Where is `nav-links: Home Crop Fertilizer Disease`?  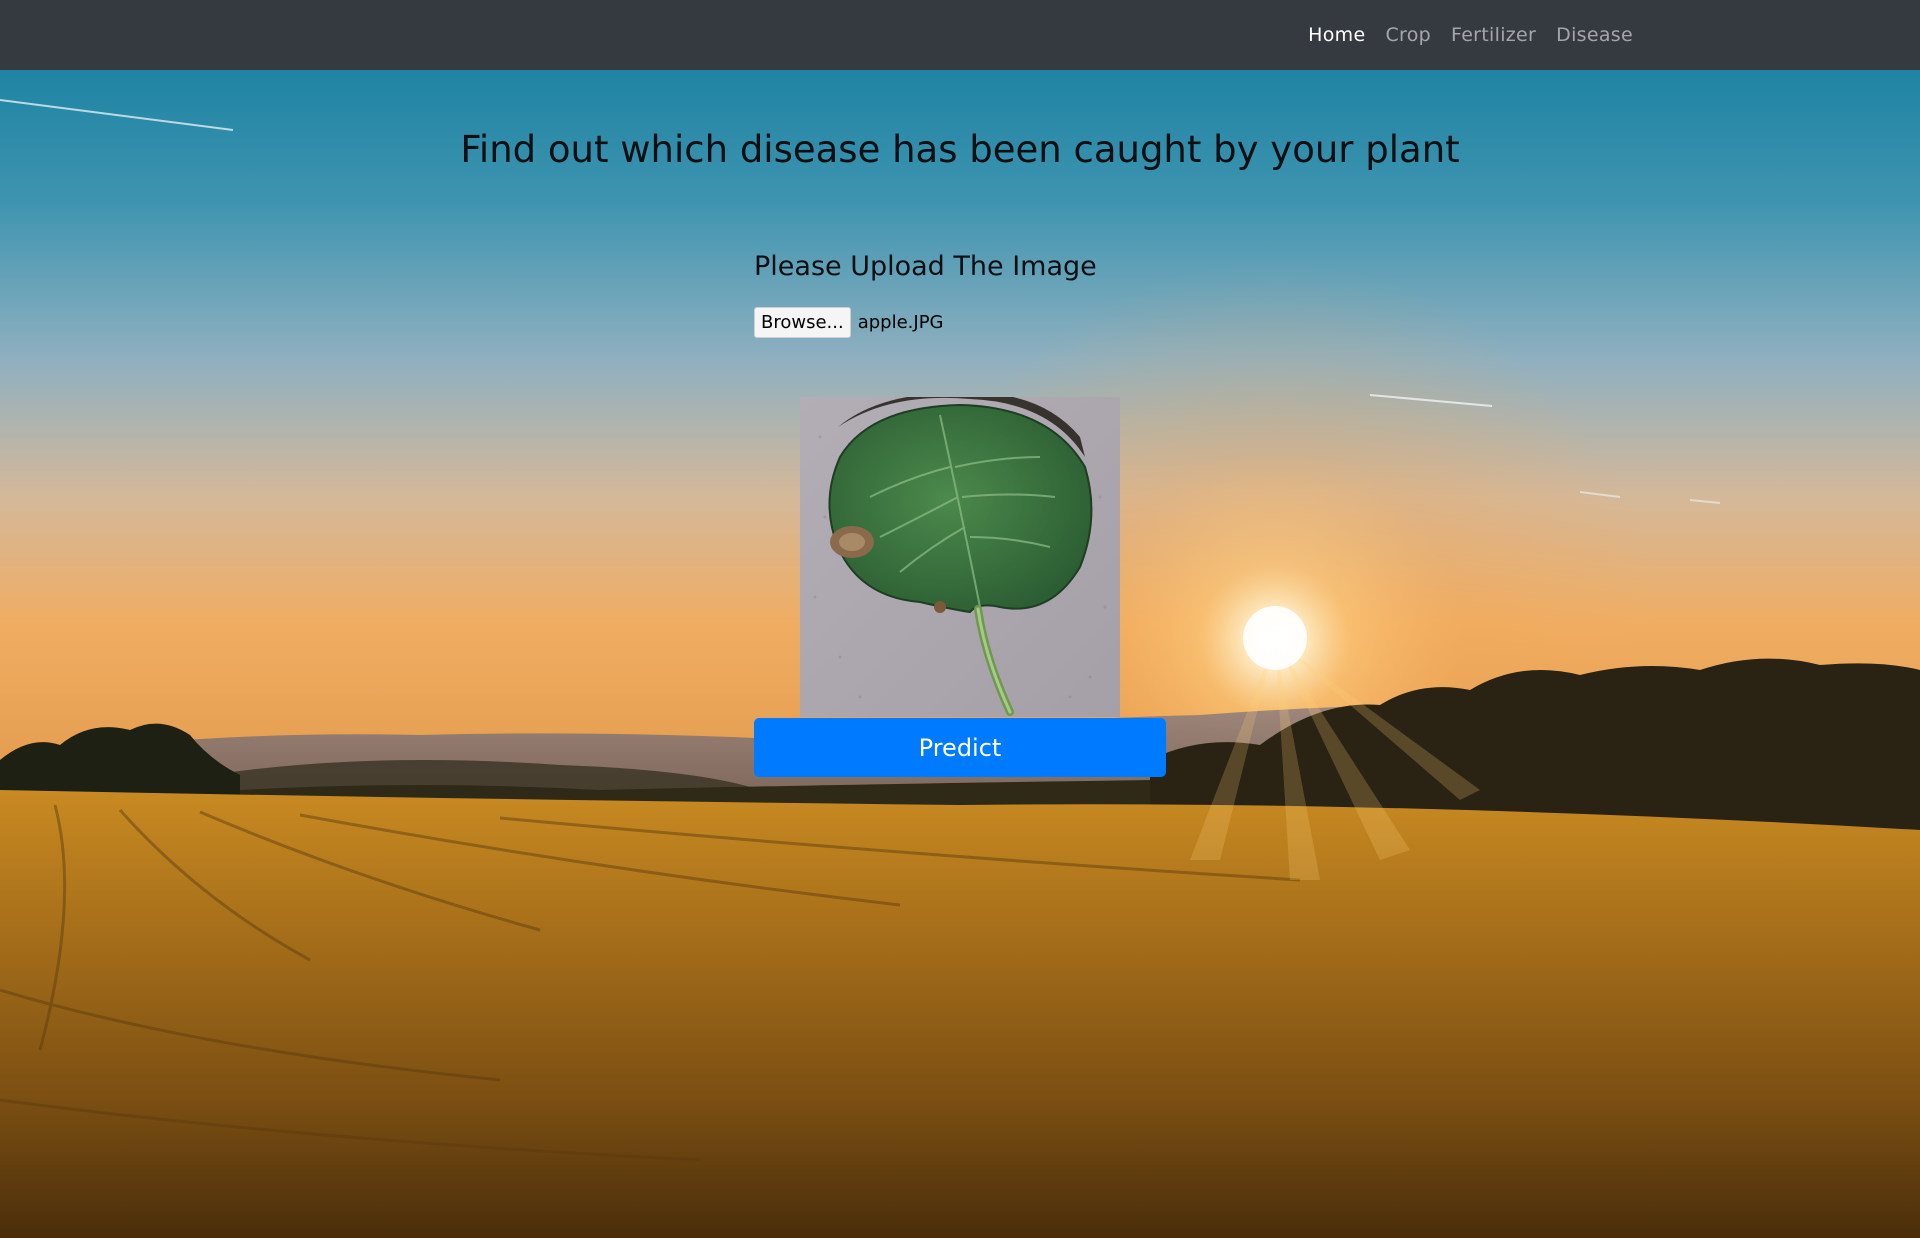 nav-links: Home Crop Fertilizer Disease is located at coordinates (1470, 35).